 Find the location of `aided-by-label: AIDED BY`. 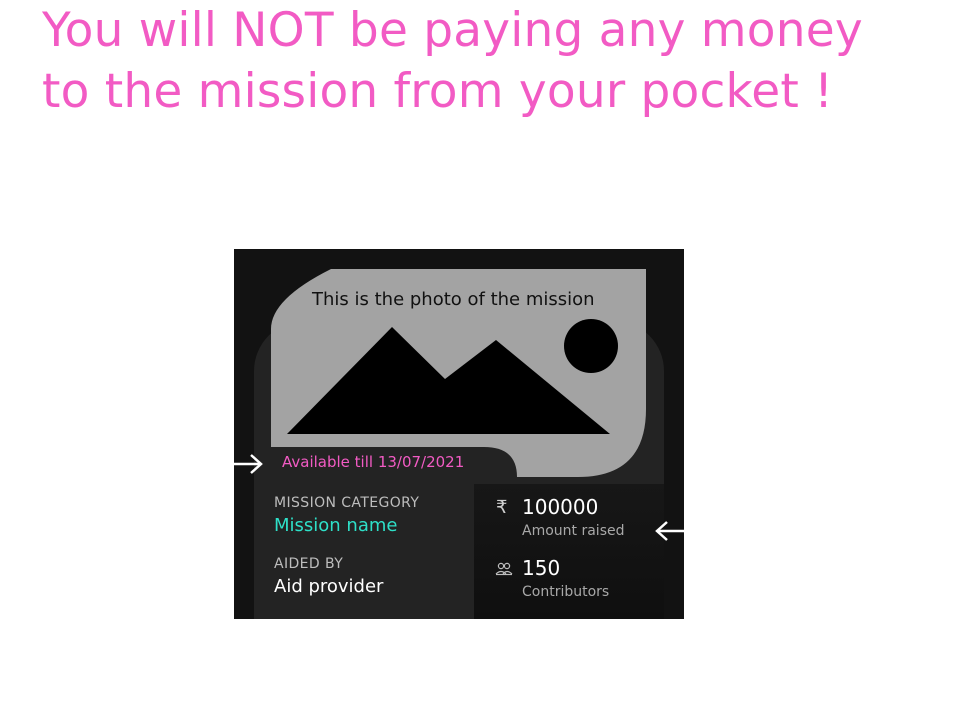

aided-by-label: AIDED BY is located at coordinates (309, 564).